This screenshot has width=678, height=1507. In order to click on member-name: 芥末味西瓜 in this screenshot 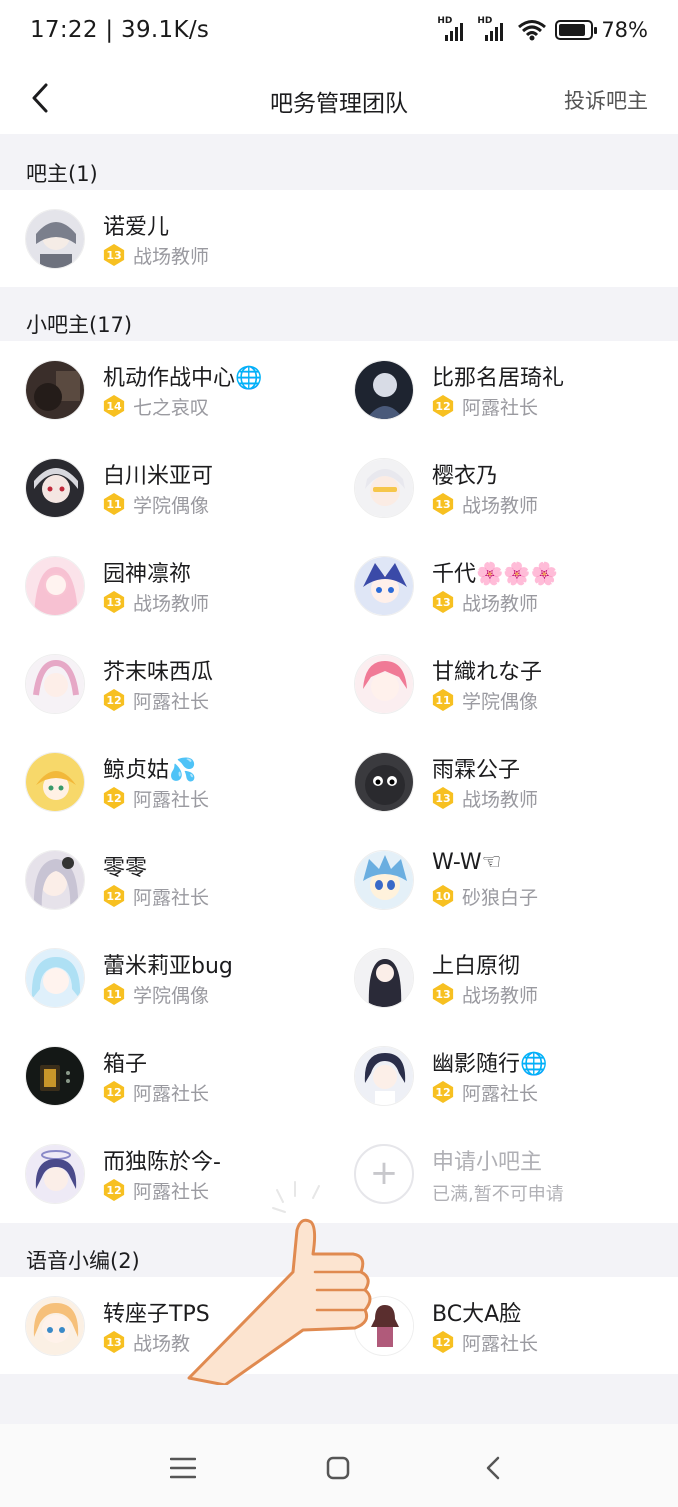, I will do `click(158, 672)`.